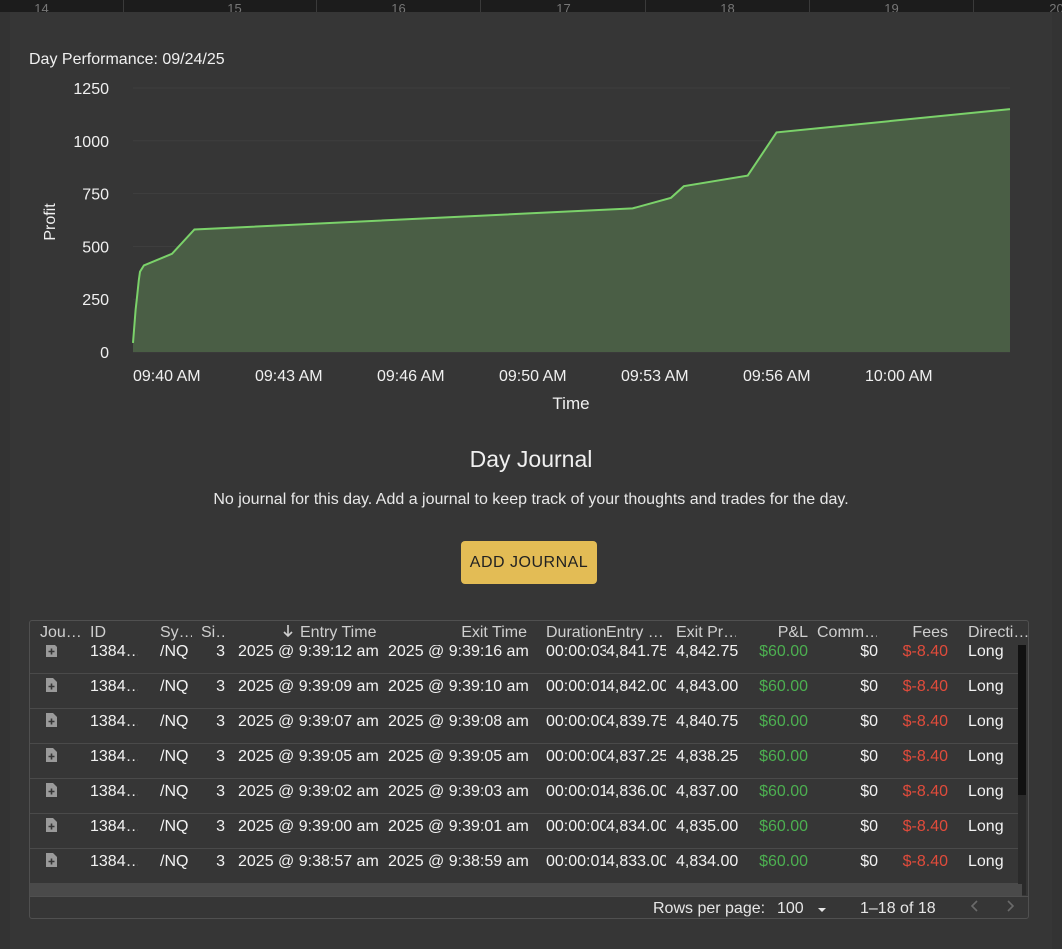 The height and width of the screenshot is (949, 1062). Describe the element at coordinates (636, 826) in the screenshot. I see `cell-entry-price: 4,834.00` at that location.